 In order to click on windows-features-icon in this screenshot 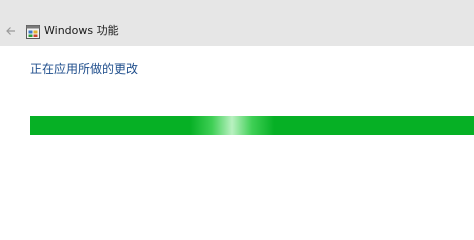, I will do `click(33, 31)`.